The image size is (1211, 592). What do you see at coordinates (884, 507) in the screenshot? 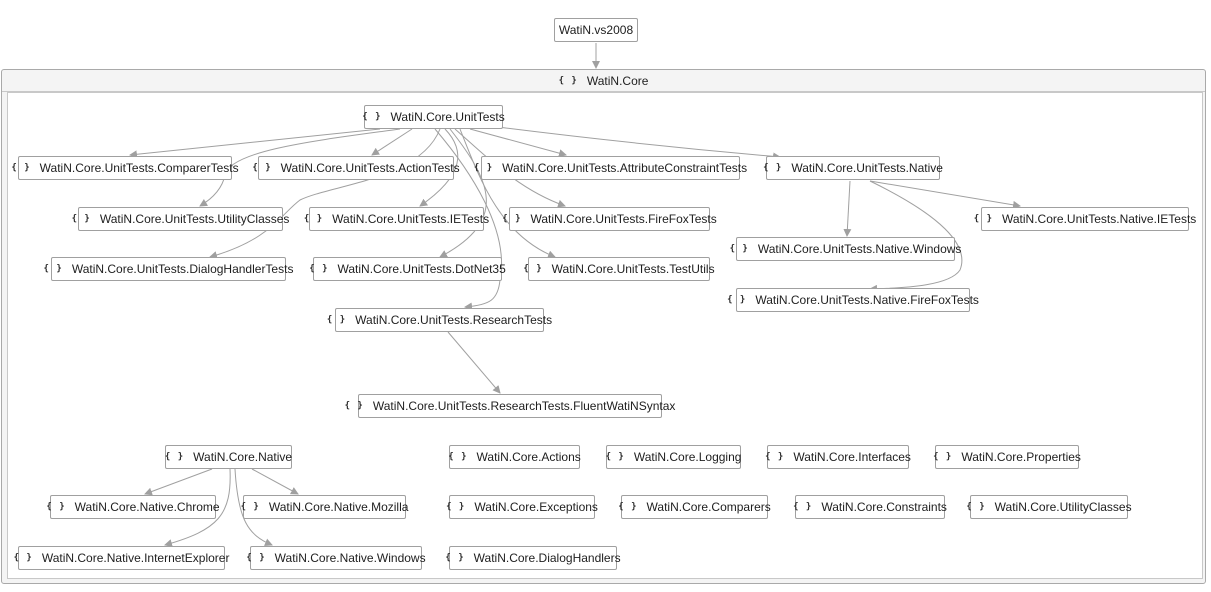
I see `node-label: WatiN.Core.Constraints` at bounding box center [884, 507].